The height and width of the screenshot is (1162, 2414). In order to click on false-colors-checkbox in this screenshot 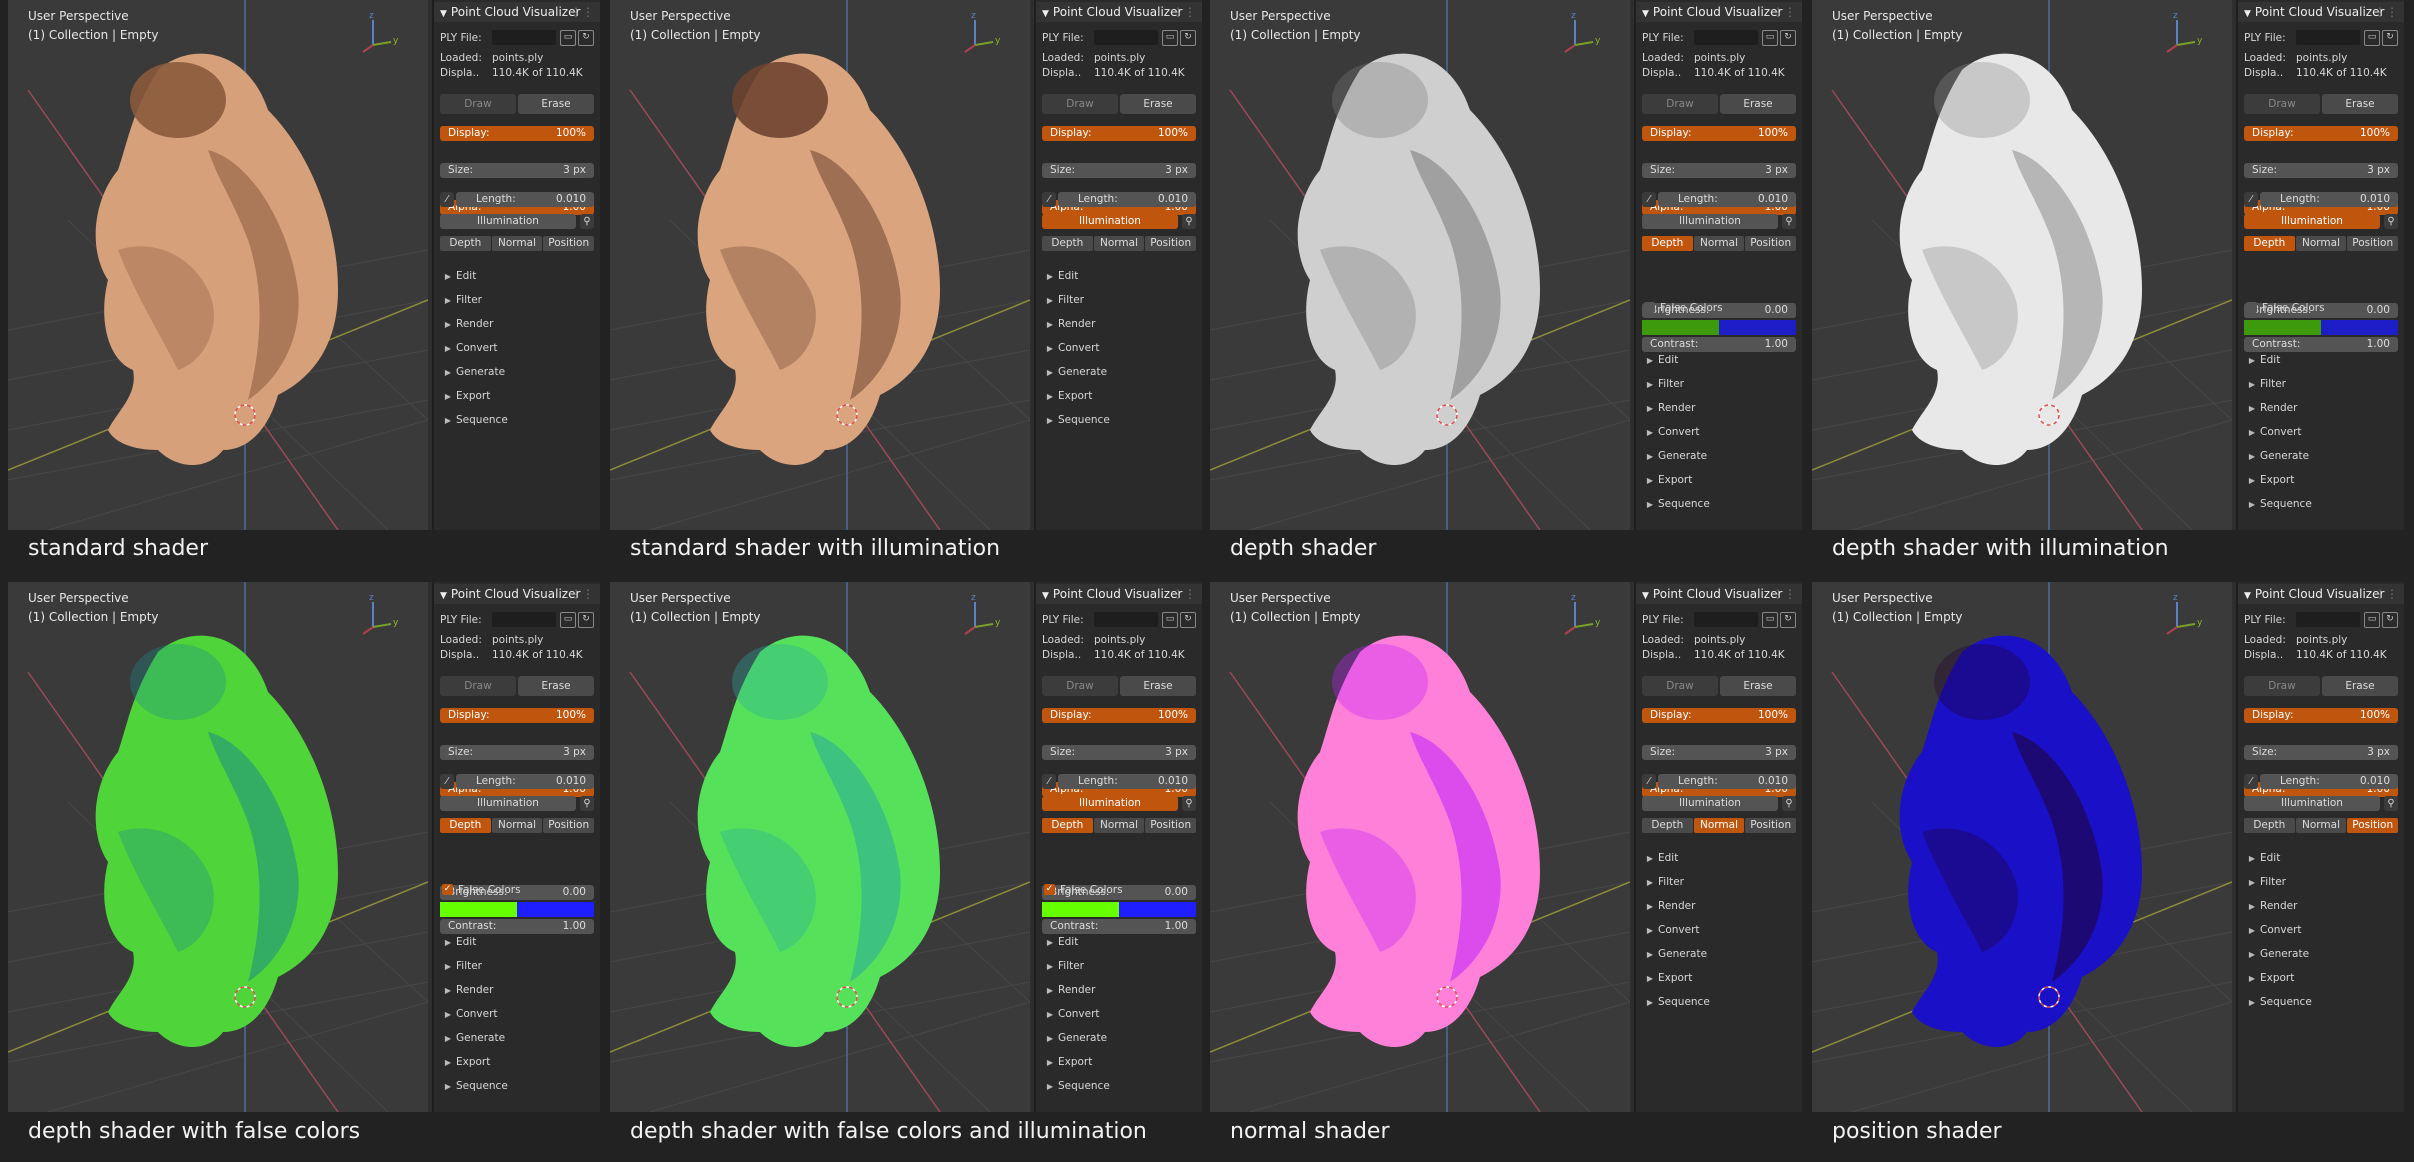, I will do `click(1649, 307)`.